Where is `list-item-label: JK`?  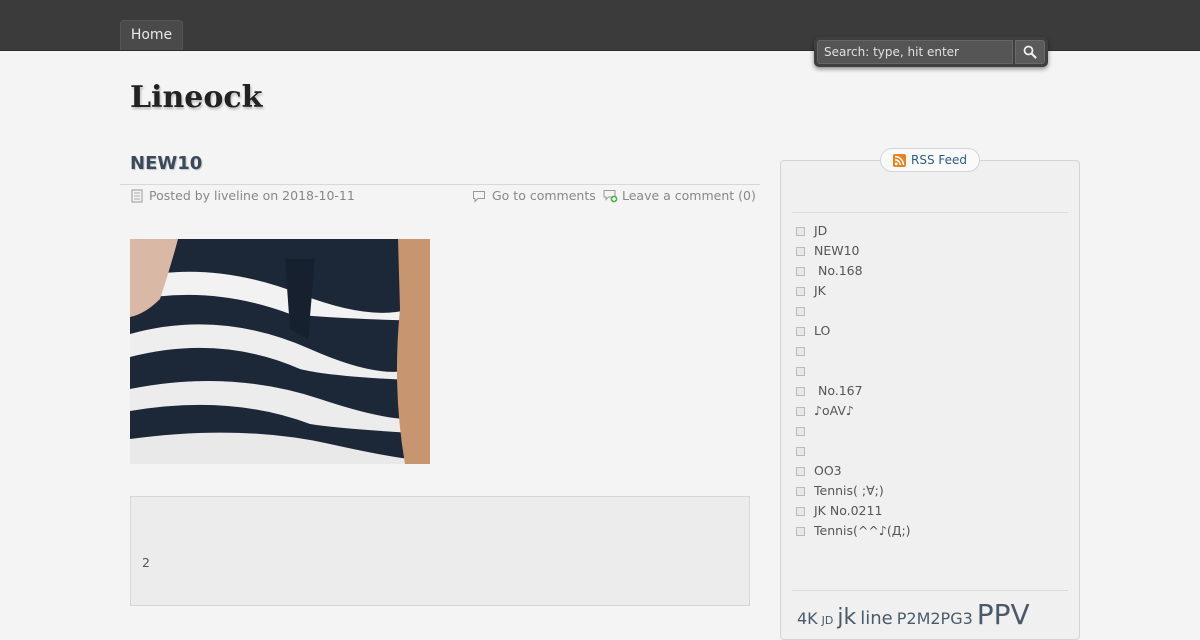 list-item-label: JK is located at coordinates (820, 290).